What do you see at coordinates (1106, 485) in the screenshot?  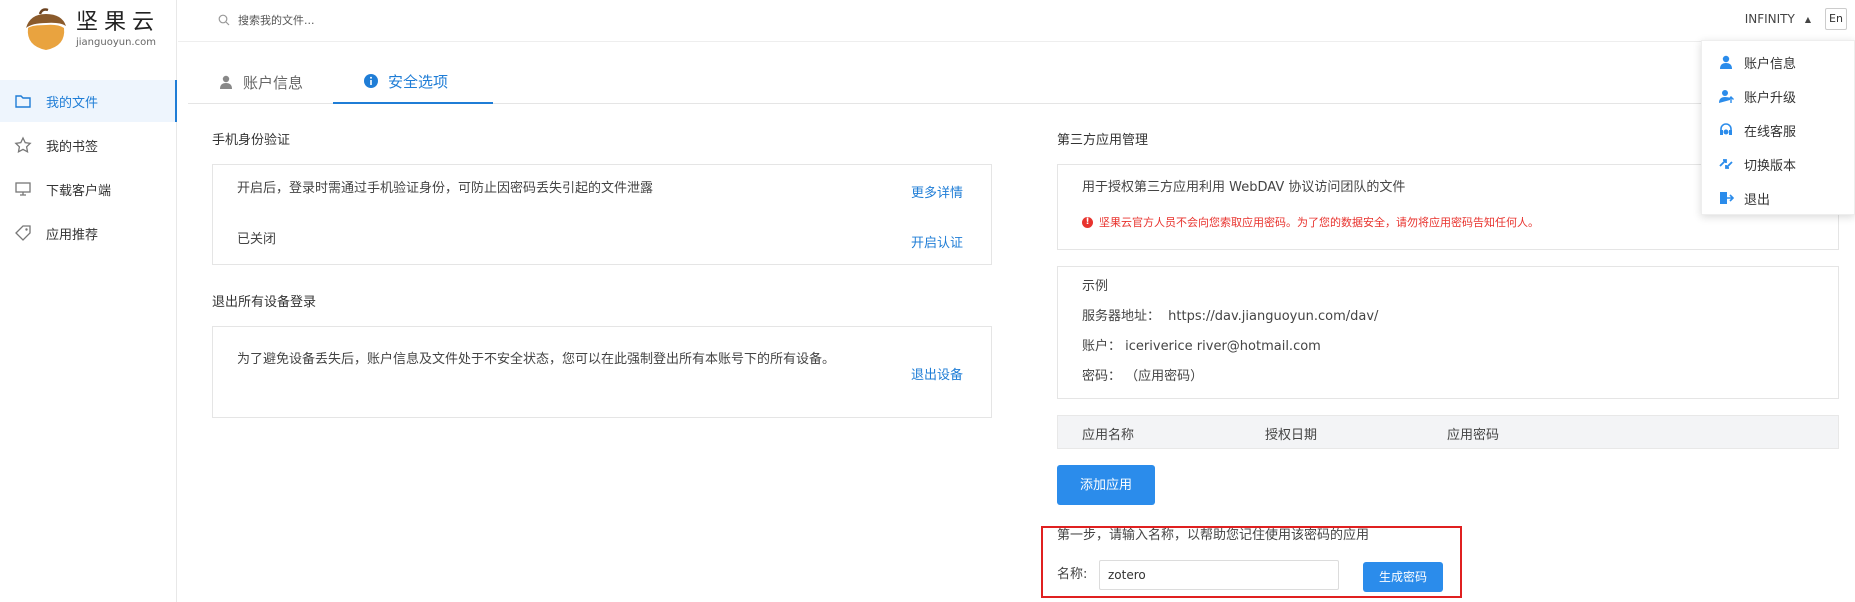 I see `add-app-button: 添加应用` at bounding box center [1106, 485].